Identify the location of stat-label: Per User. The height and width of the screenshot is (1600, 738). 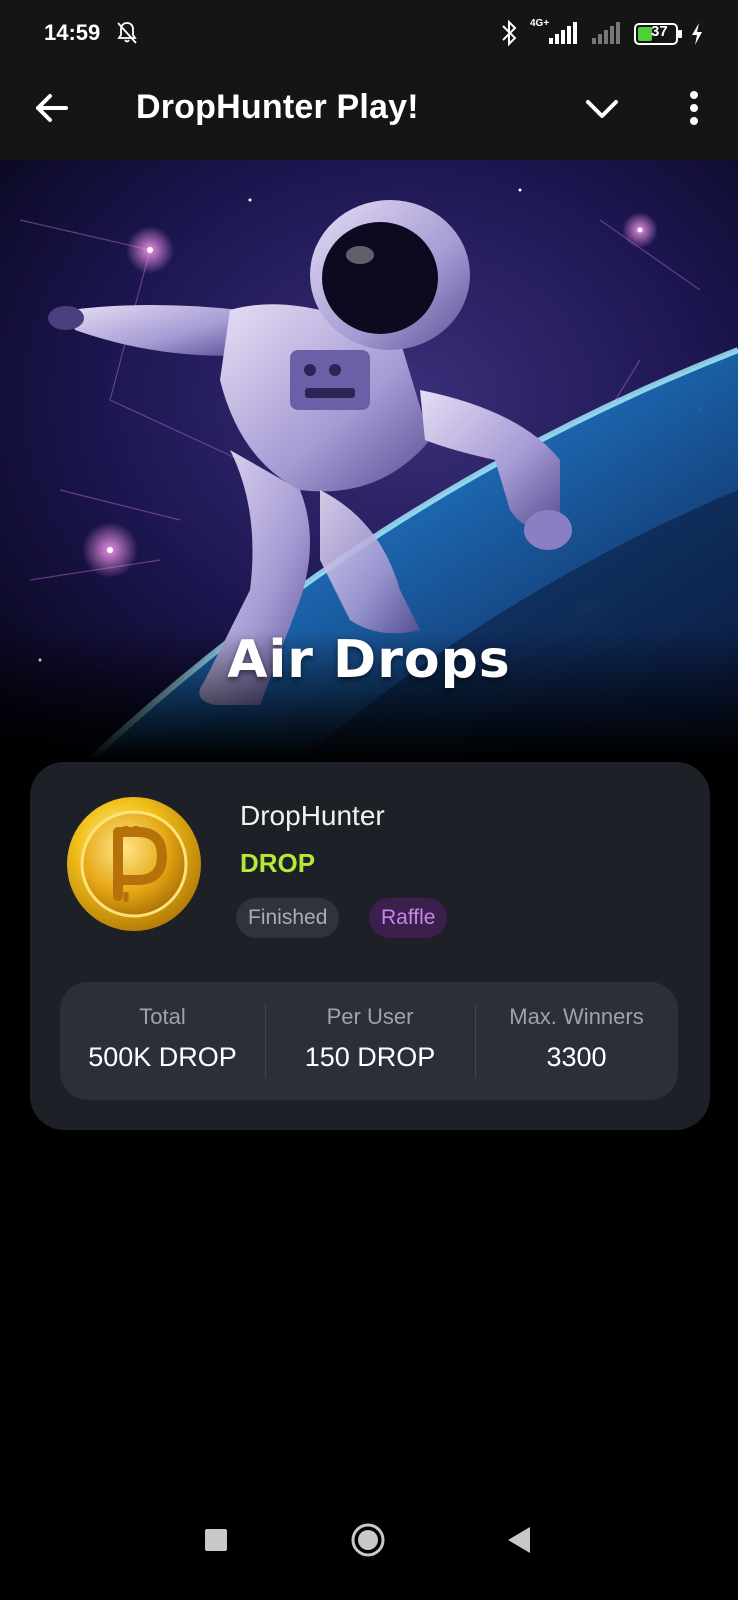
(370, 1016).